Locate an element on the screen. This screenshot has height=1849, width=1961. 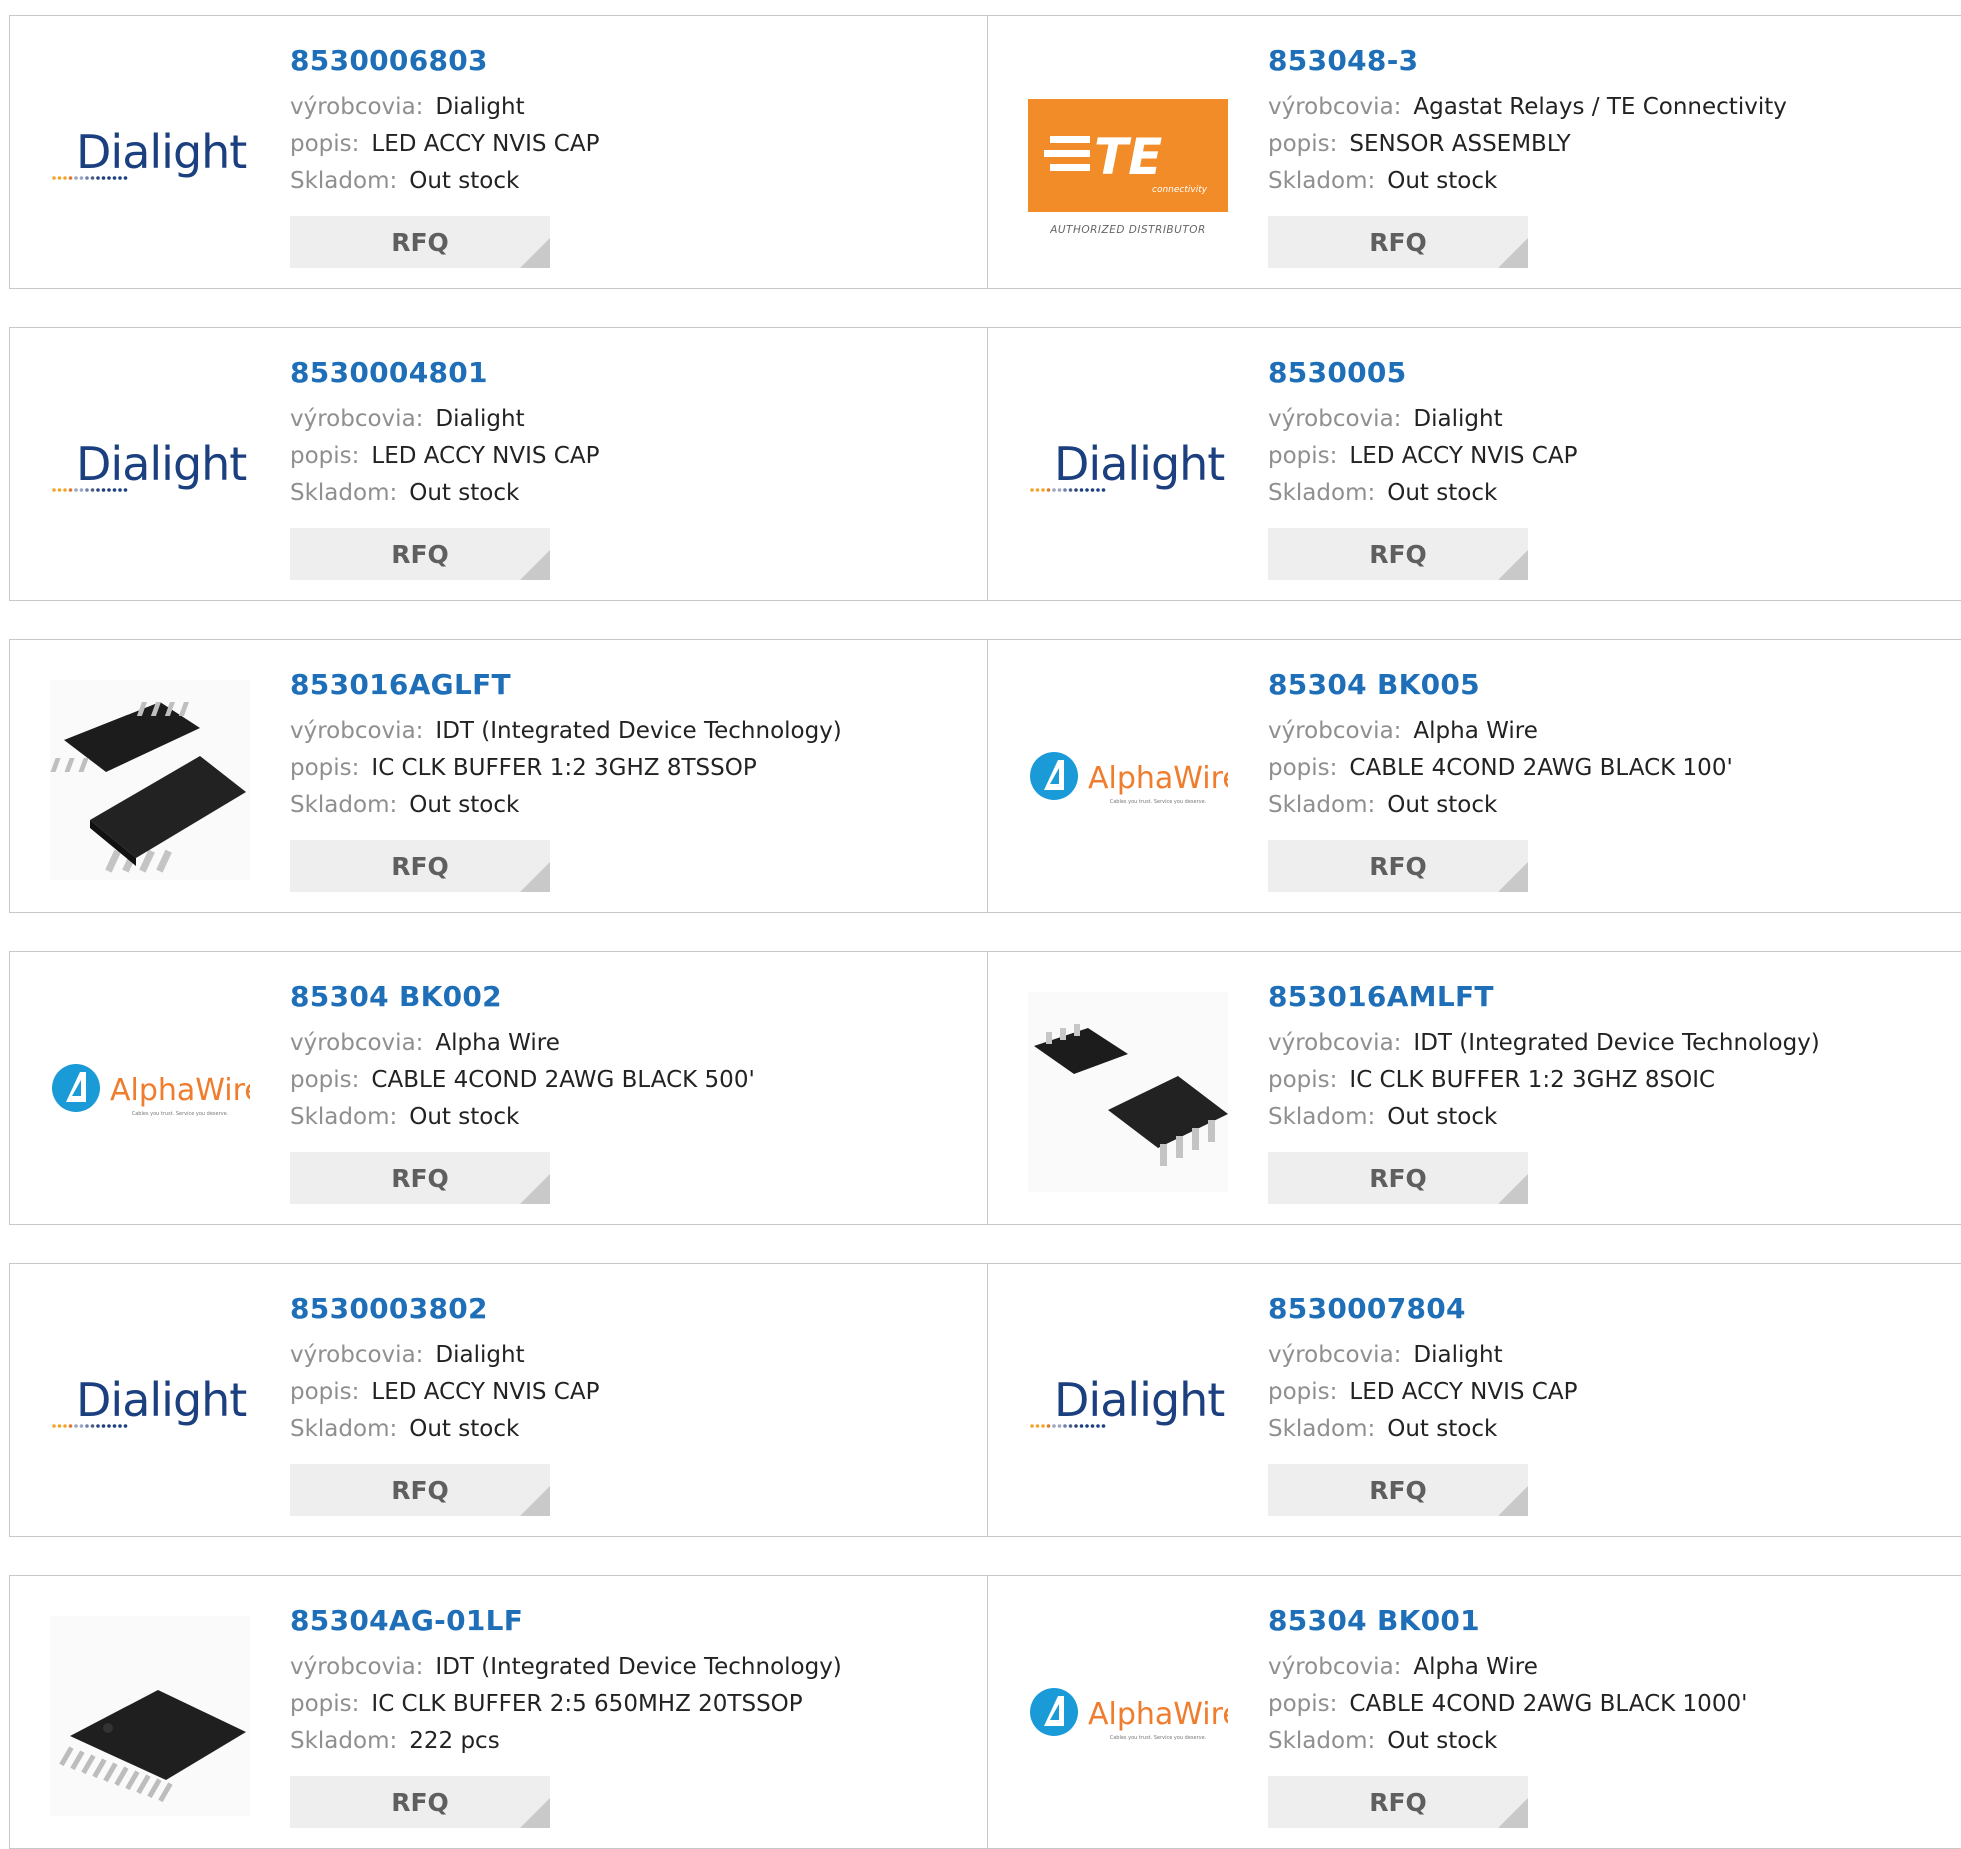
description-row: popis: IC CLK BUFFER 1:2 3GHZ 8SOIC is located at coordinates (1544, 1080).